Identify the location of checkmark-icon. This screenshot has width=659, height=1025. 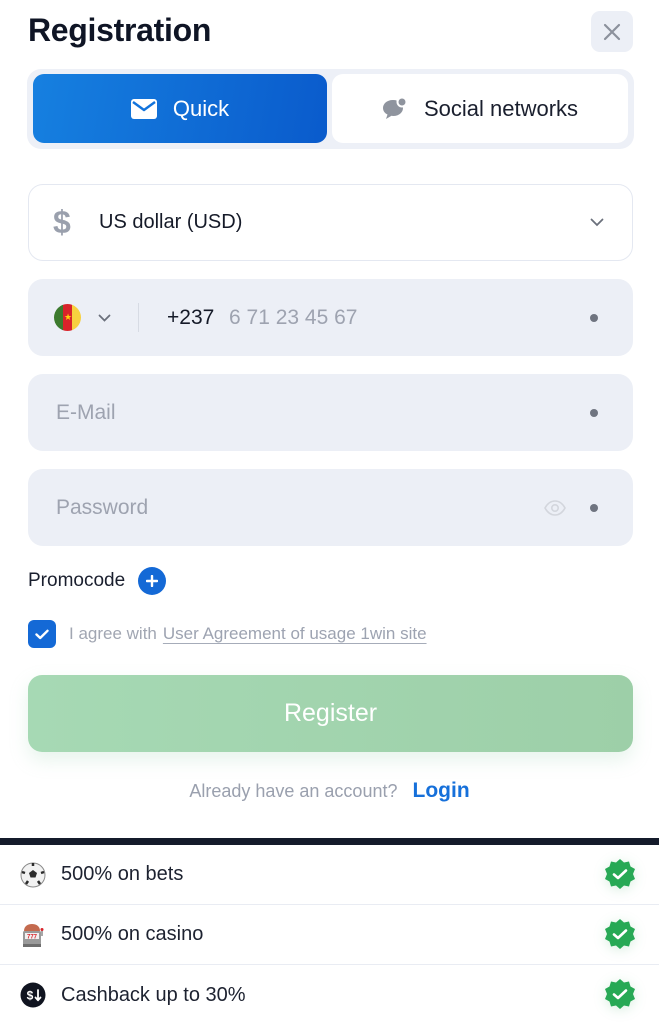
(42, 634).